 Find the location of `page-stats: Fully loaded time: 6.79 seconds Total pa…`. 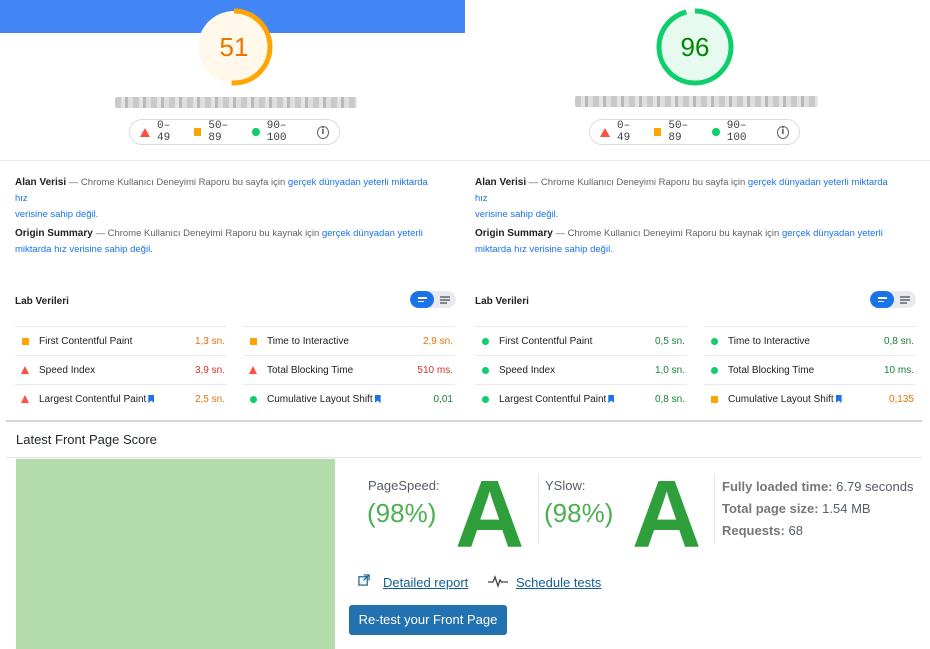

page-stats: Fully loaded time: 6.79 seconds Total pa… is located at coordinates (817, 509).